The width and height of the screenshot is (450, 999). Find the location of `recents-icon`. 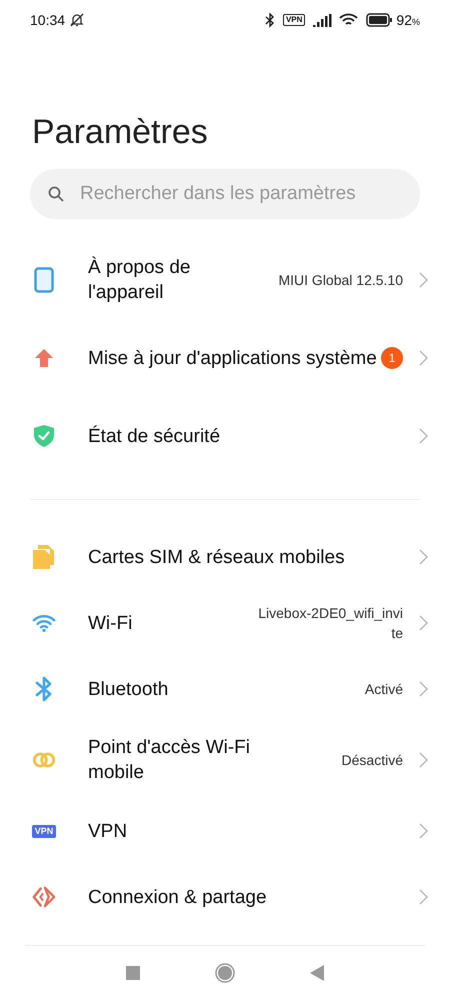

recents-icon is located at coordinates (133, 973).